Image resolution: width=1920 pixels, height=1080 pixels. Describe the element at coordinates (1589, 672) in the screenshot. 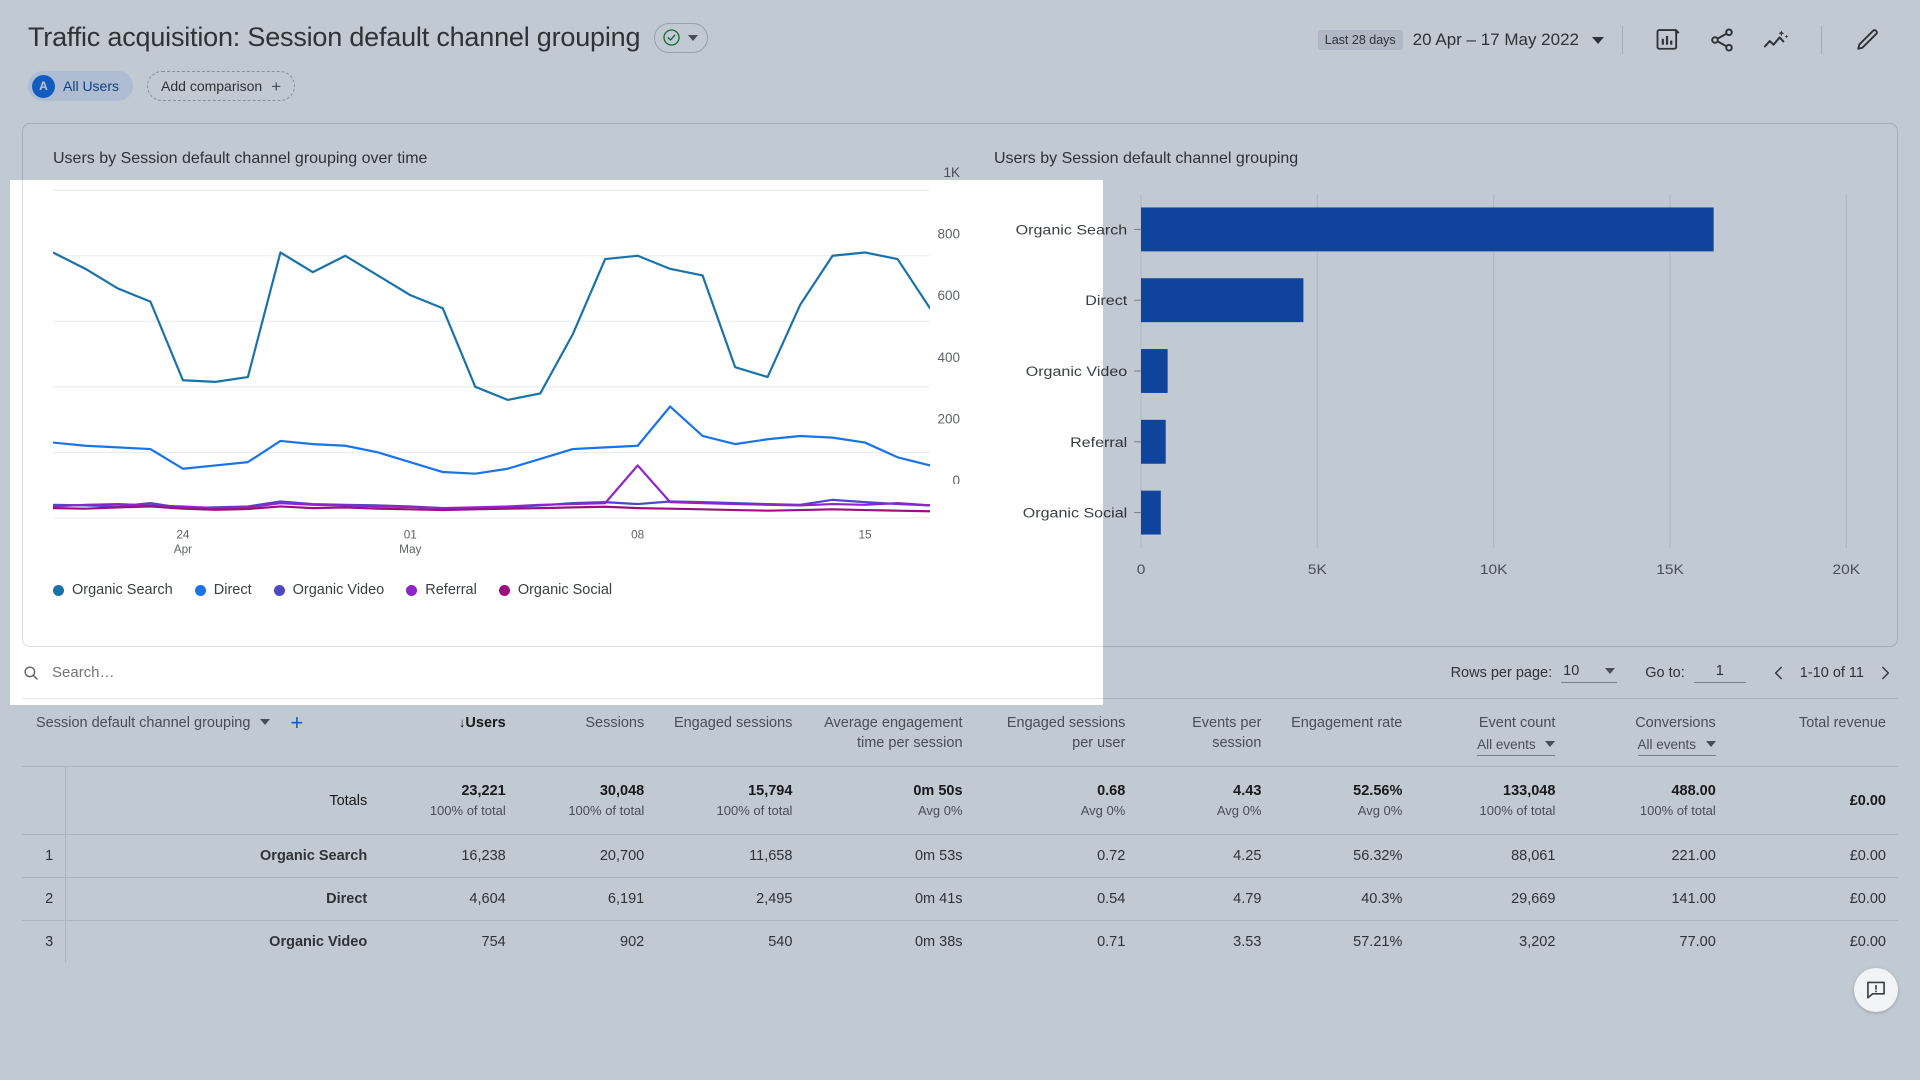

I see `rows-per-page-select: 10` at that location.